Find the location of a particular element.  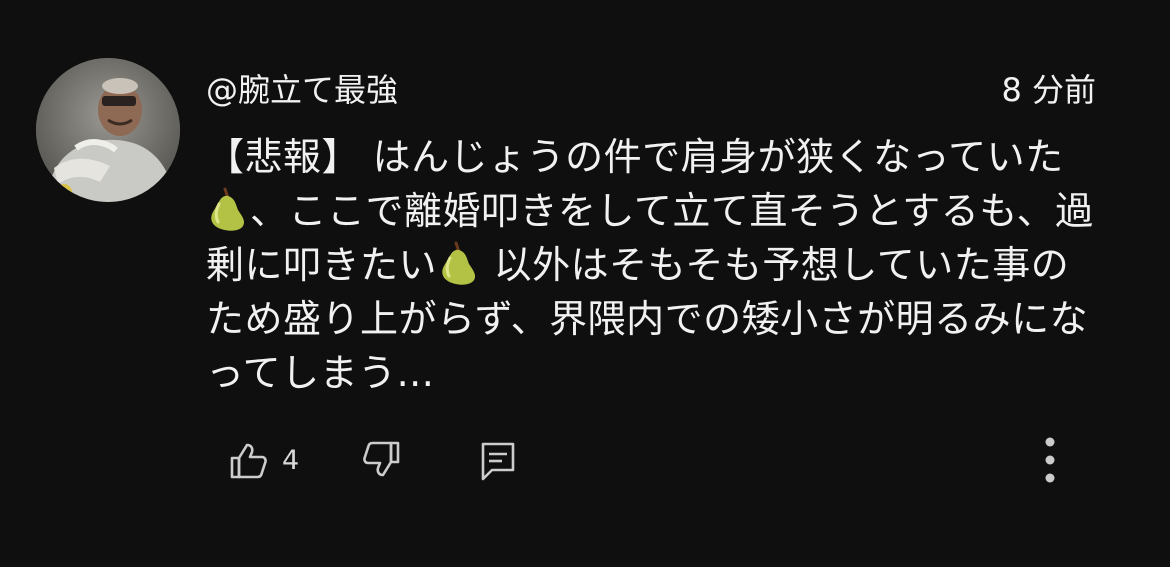

thumbs-up-icon is located at coordinates (248, 461).